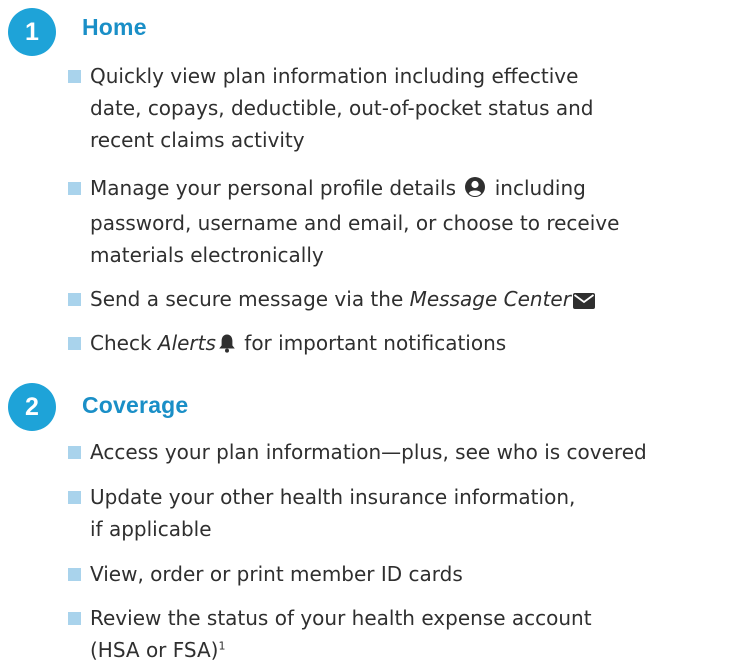 Image resolution: width=752 pixels, height=666 pixels. Describe the element at coordinates (114, 27) in the screenshot. I see `section-heading: Home` at that location.